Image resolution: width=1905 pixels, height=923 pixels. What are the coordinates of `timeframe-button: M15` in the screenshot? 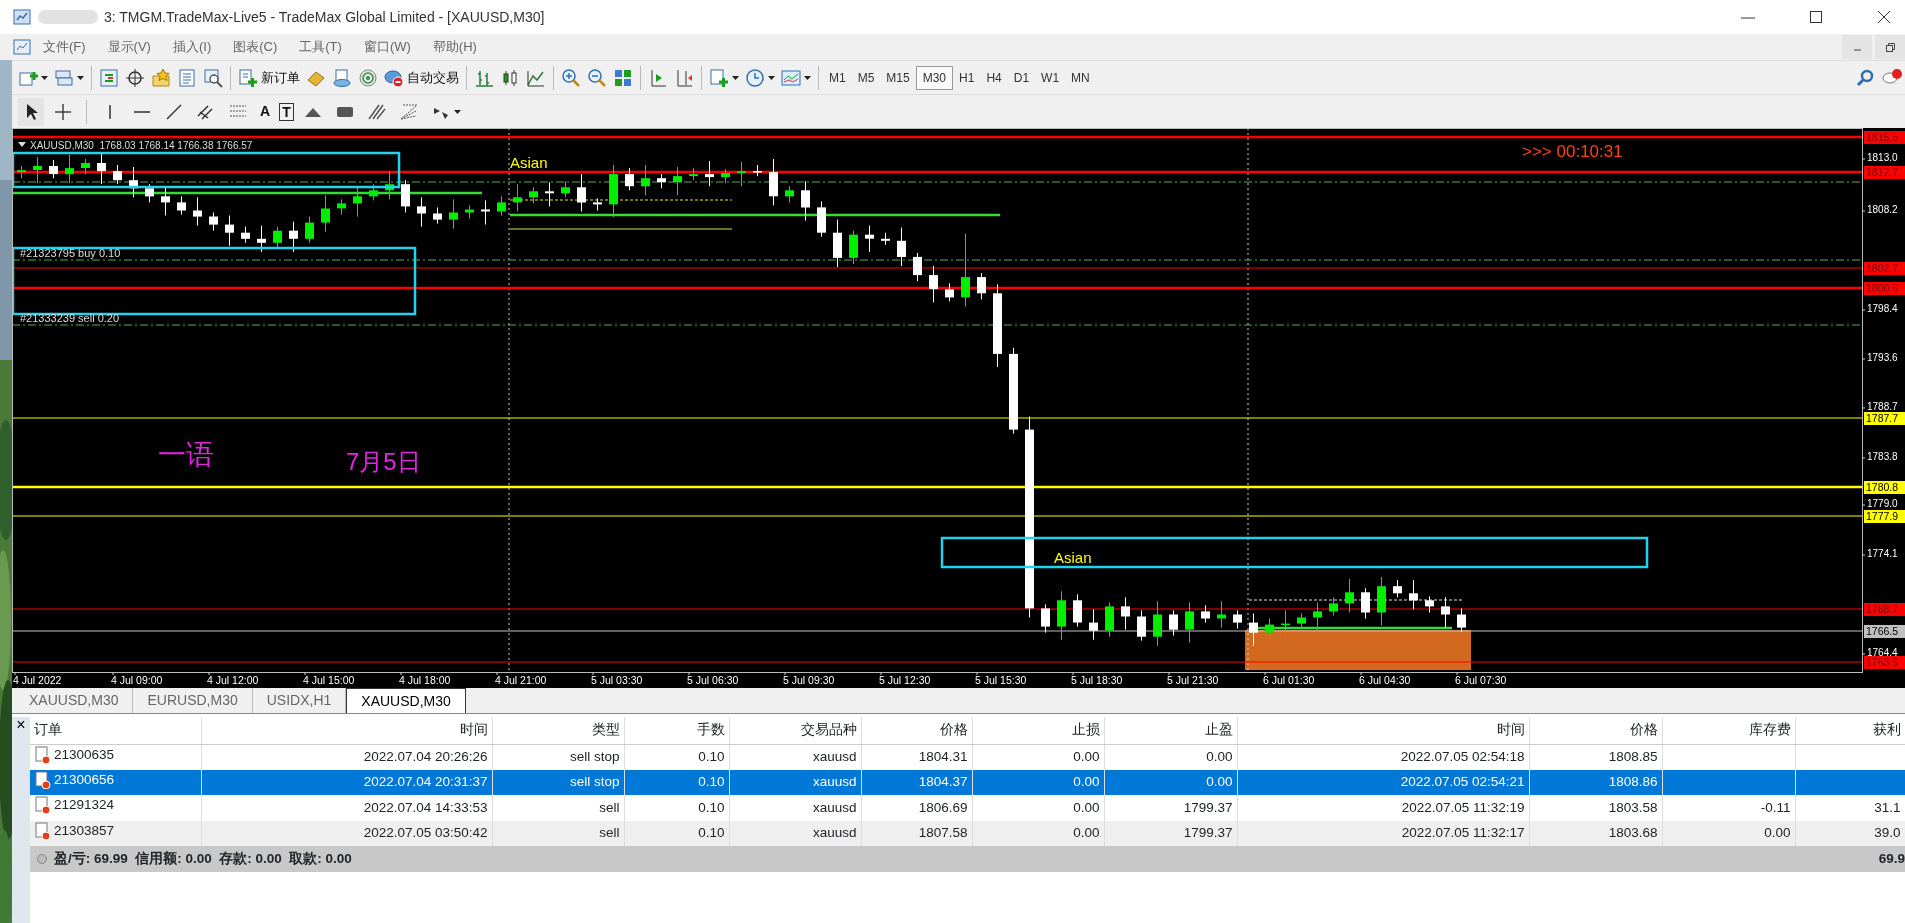 It's located at (898, 77).